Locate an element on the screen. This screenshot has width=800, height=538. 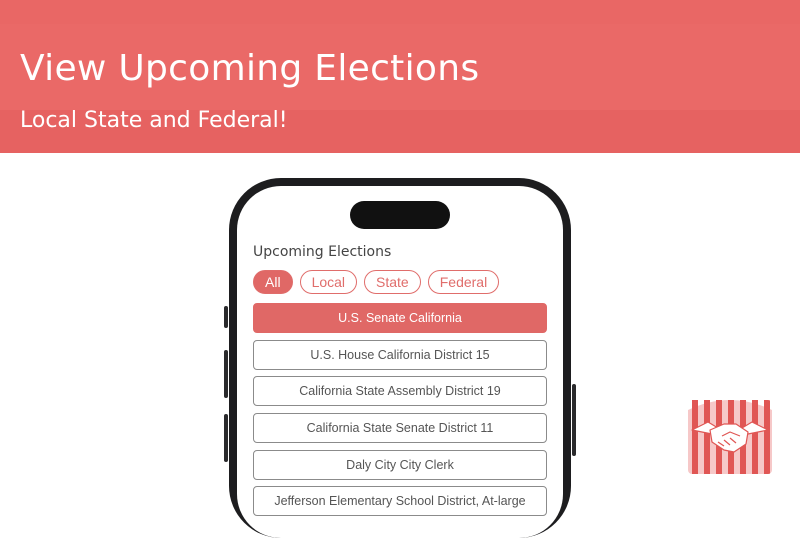
handshake-icon is located at coordinates (730, 437).